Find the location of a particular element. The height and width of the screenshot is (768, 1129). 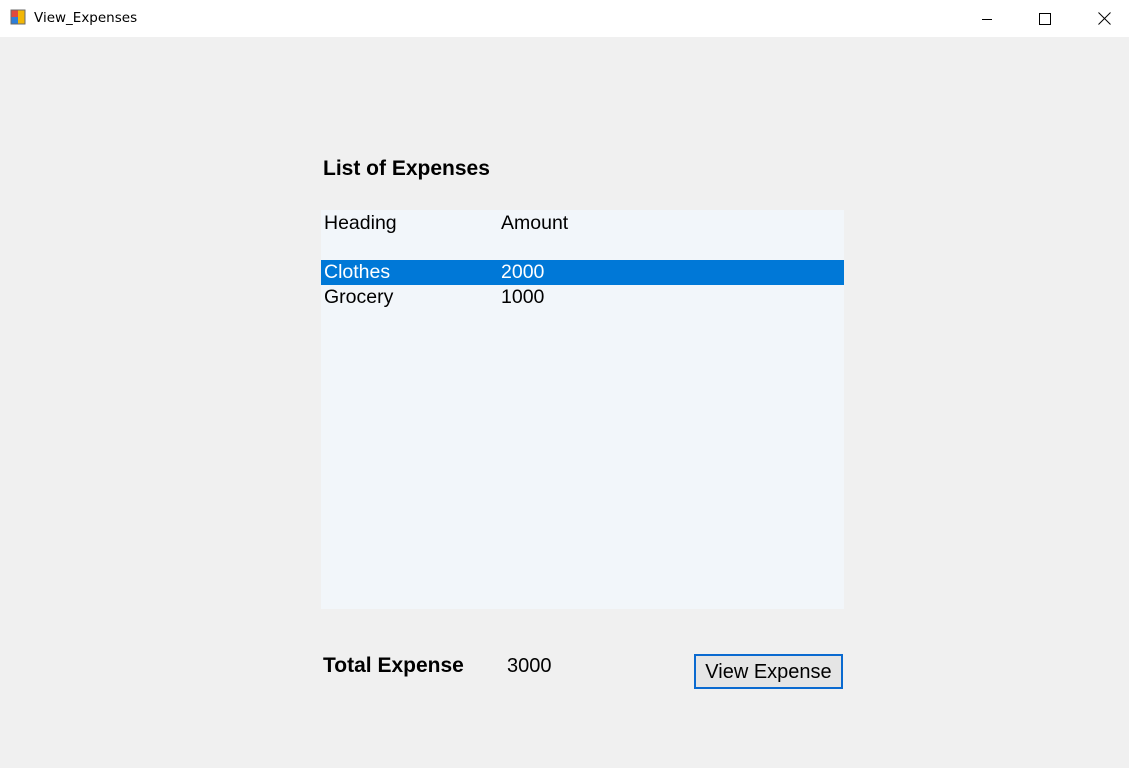

close-icon is located at coordinates (1104, 18).